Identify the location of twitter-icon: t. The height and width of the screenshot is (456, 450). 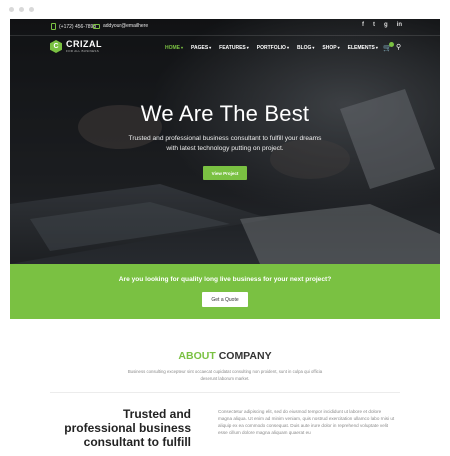
(374, 25).